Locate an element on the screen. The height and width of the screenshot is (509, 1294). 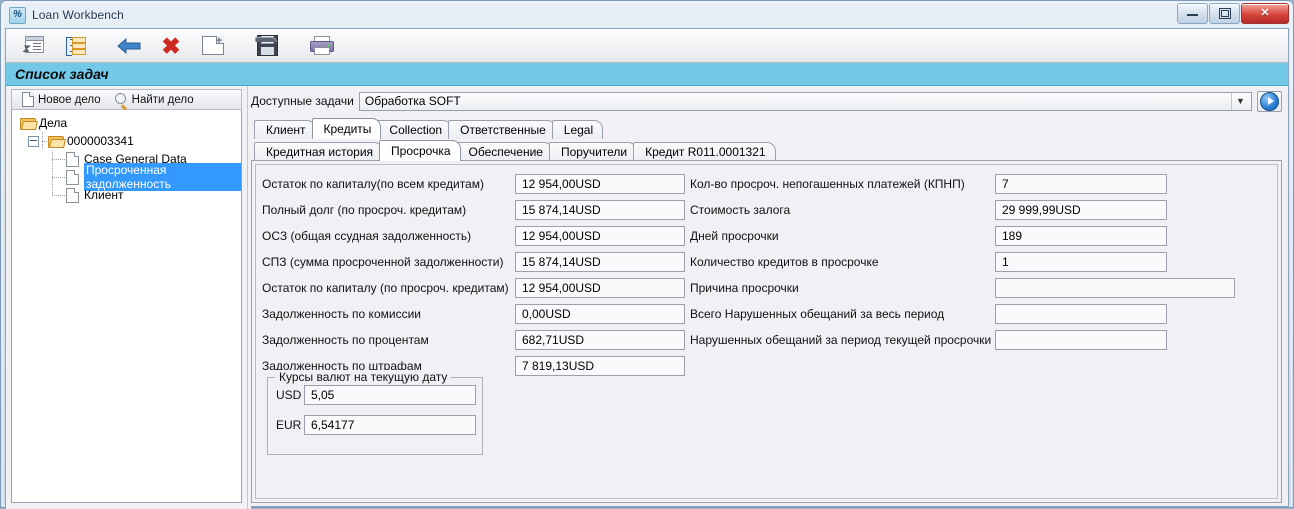
chevron-down-icon: ▼ is located at coordinates (1240, 101).